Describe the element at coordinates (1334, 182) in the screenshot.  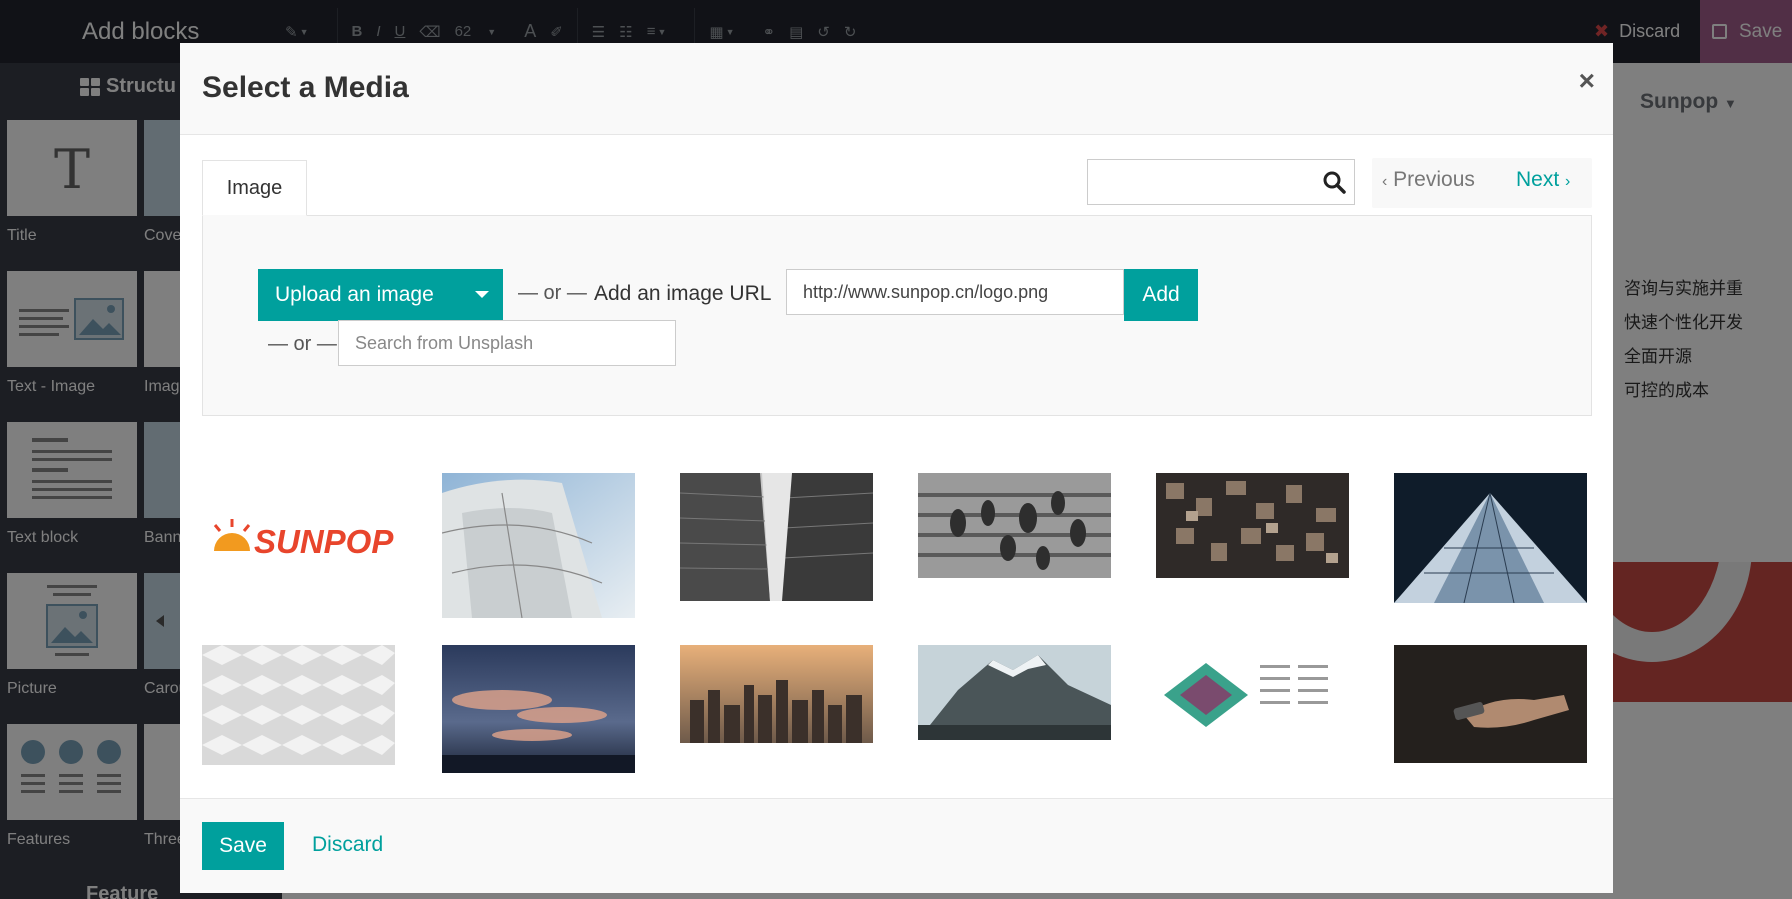
I see `search-icon` at that location.